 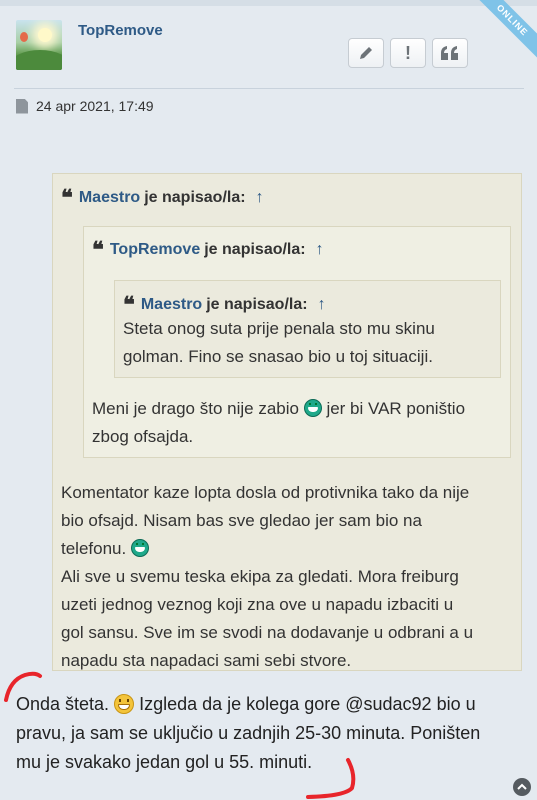 I want to click on scroll-to-top-button, so click(x=522, y=787).